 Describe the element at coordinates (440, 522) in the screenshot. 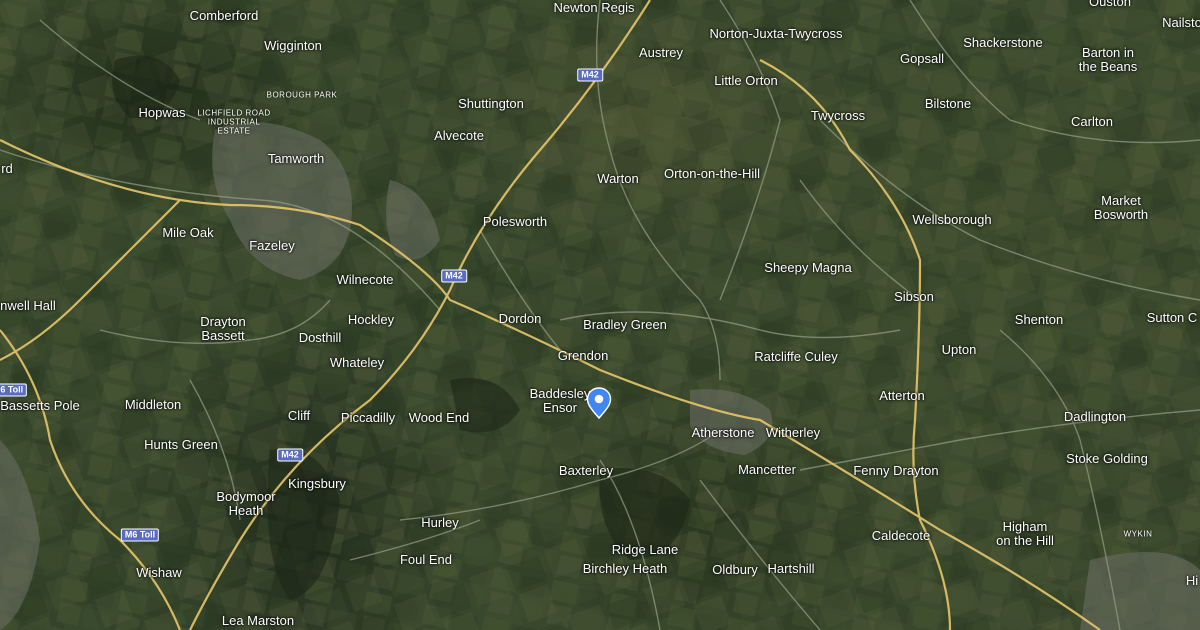

I see `place-label: Hurley` at that location.